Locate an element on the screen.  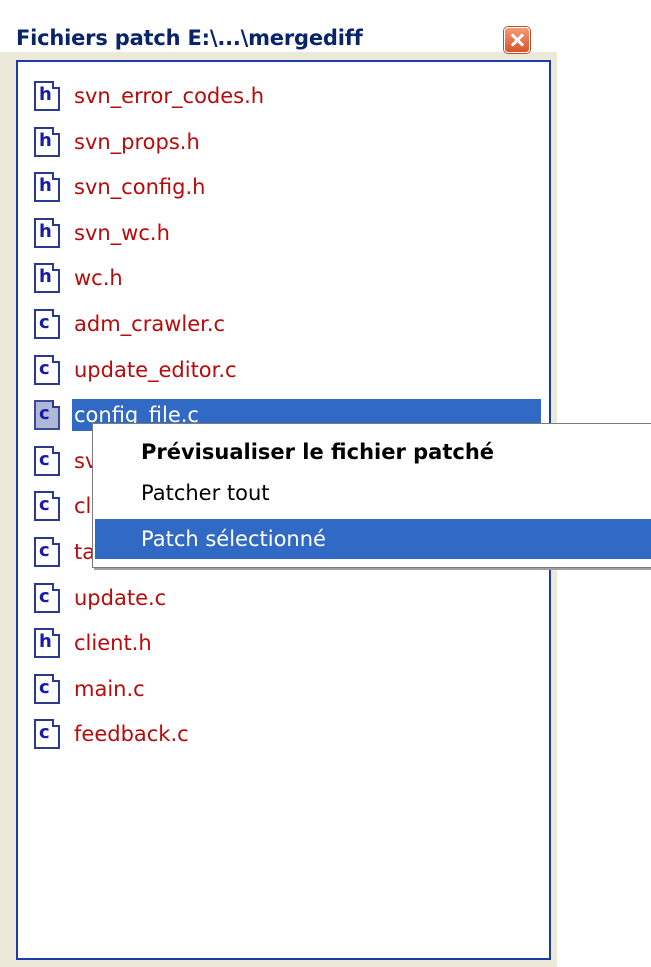
title-bar: Fichiers patch E:\...\mergediff is located at coordinates (278, 26).